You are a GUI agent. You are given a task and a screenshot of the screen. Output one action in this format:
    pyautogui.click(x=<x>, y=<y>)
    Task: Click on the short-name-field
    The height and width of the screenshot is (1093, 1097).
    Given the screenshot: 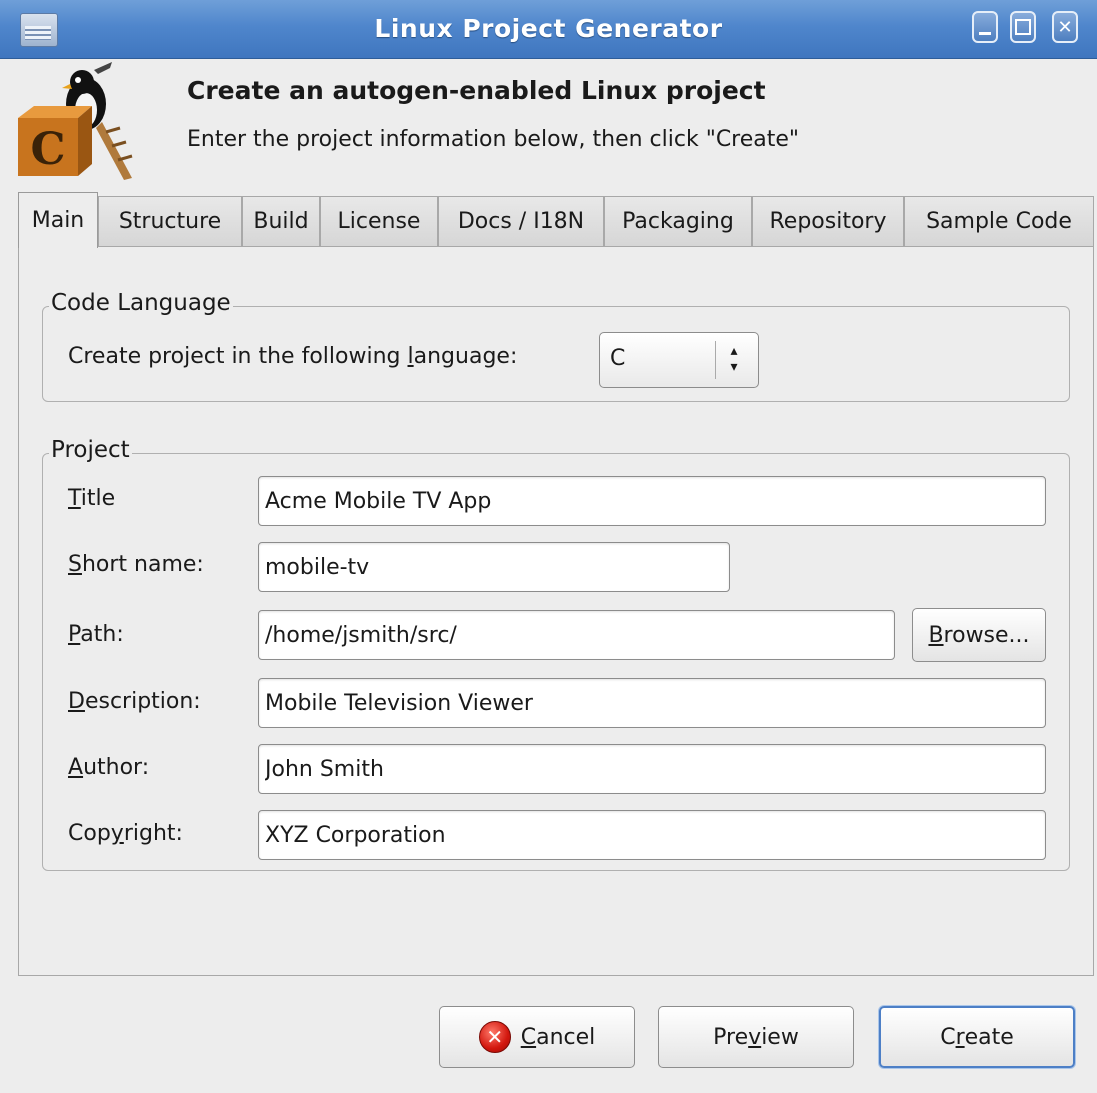 What is the action you would take?
    pyautogui.click(x=494, y=567)
    